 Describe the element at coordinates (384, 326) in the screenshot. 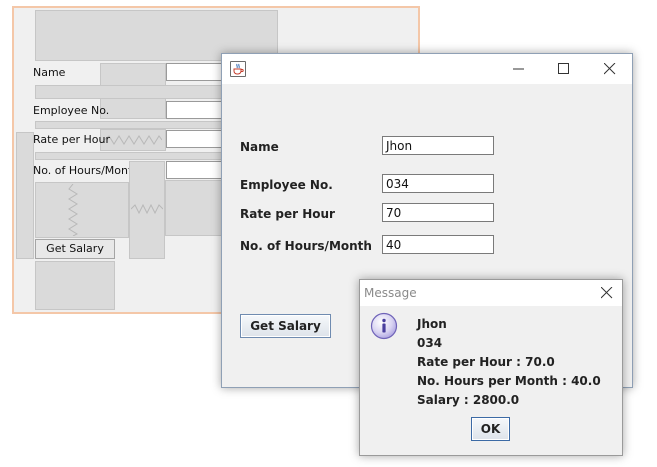

I see `info-icon` at that location.